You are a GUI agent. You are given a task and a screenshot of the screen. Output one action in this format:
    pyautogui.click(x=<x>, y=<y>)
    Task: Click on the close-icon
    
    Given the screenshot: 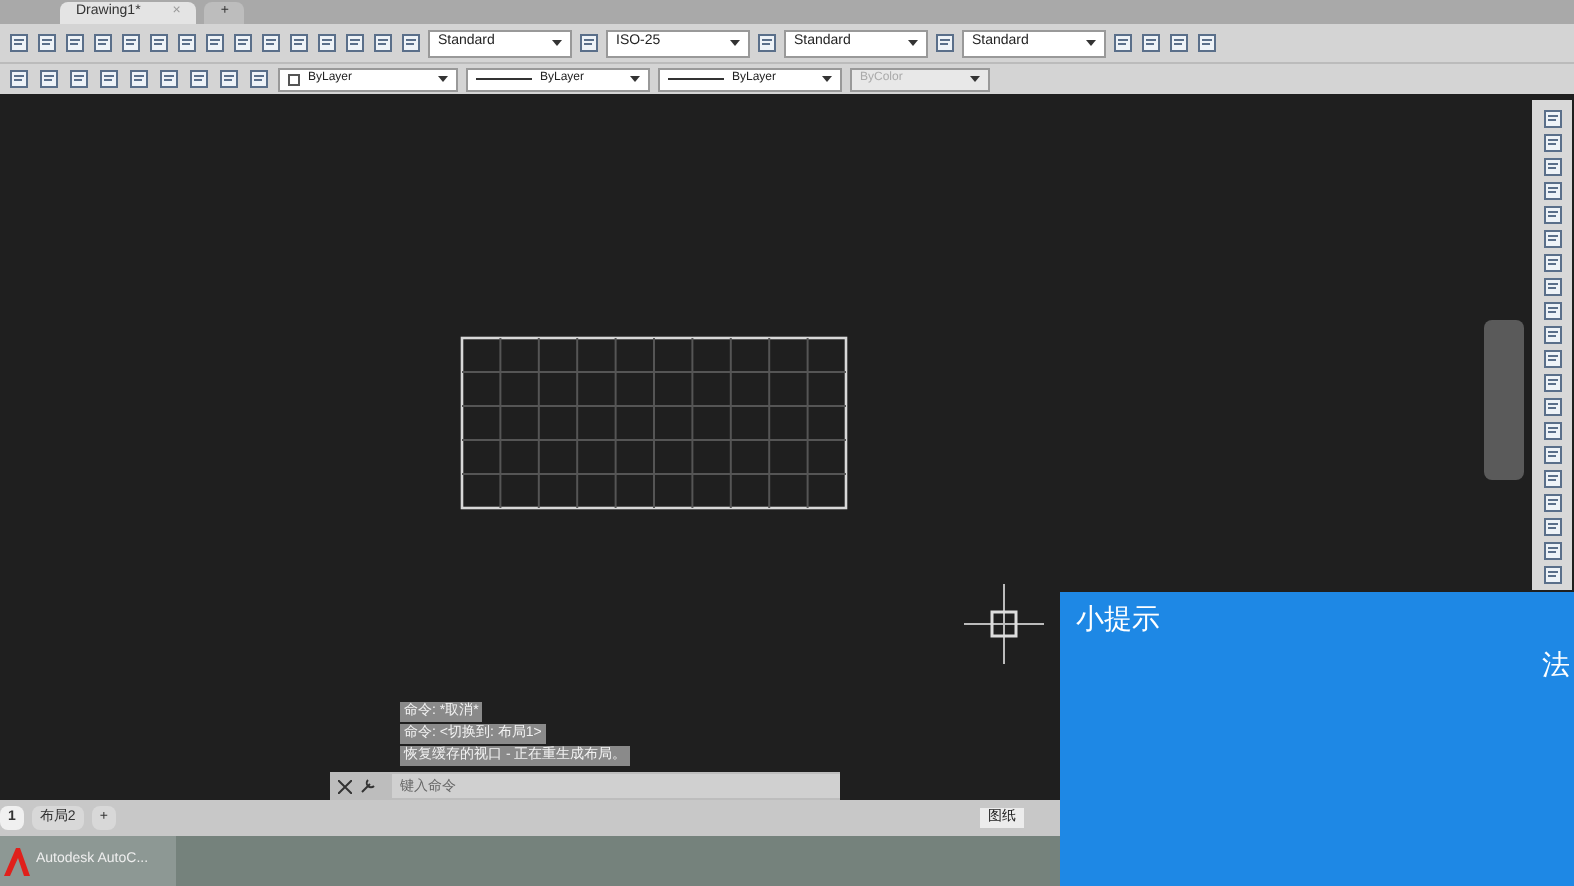 What is the action you would take?
    pyautogui.click(x=345, y=786)
    